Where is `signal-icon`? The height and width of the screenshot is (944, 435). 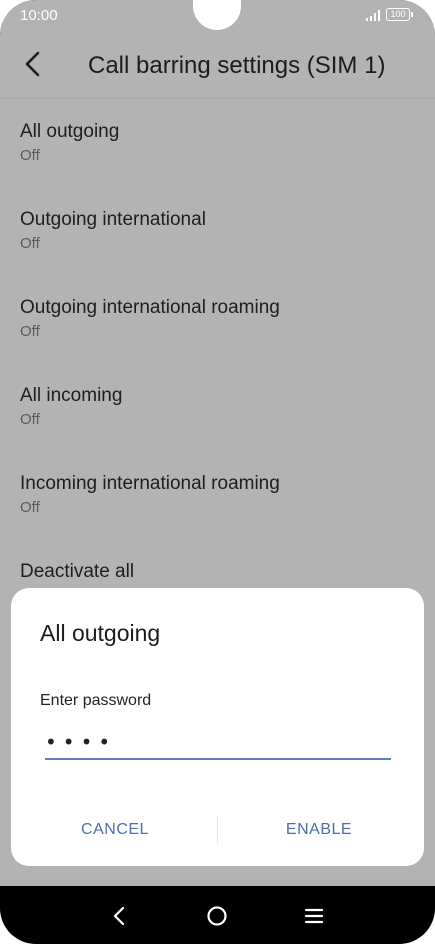 signal-icon is located at coordinates (373, 15).